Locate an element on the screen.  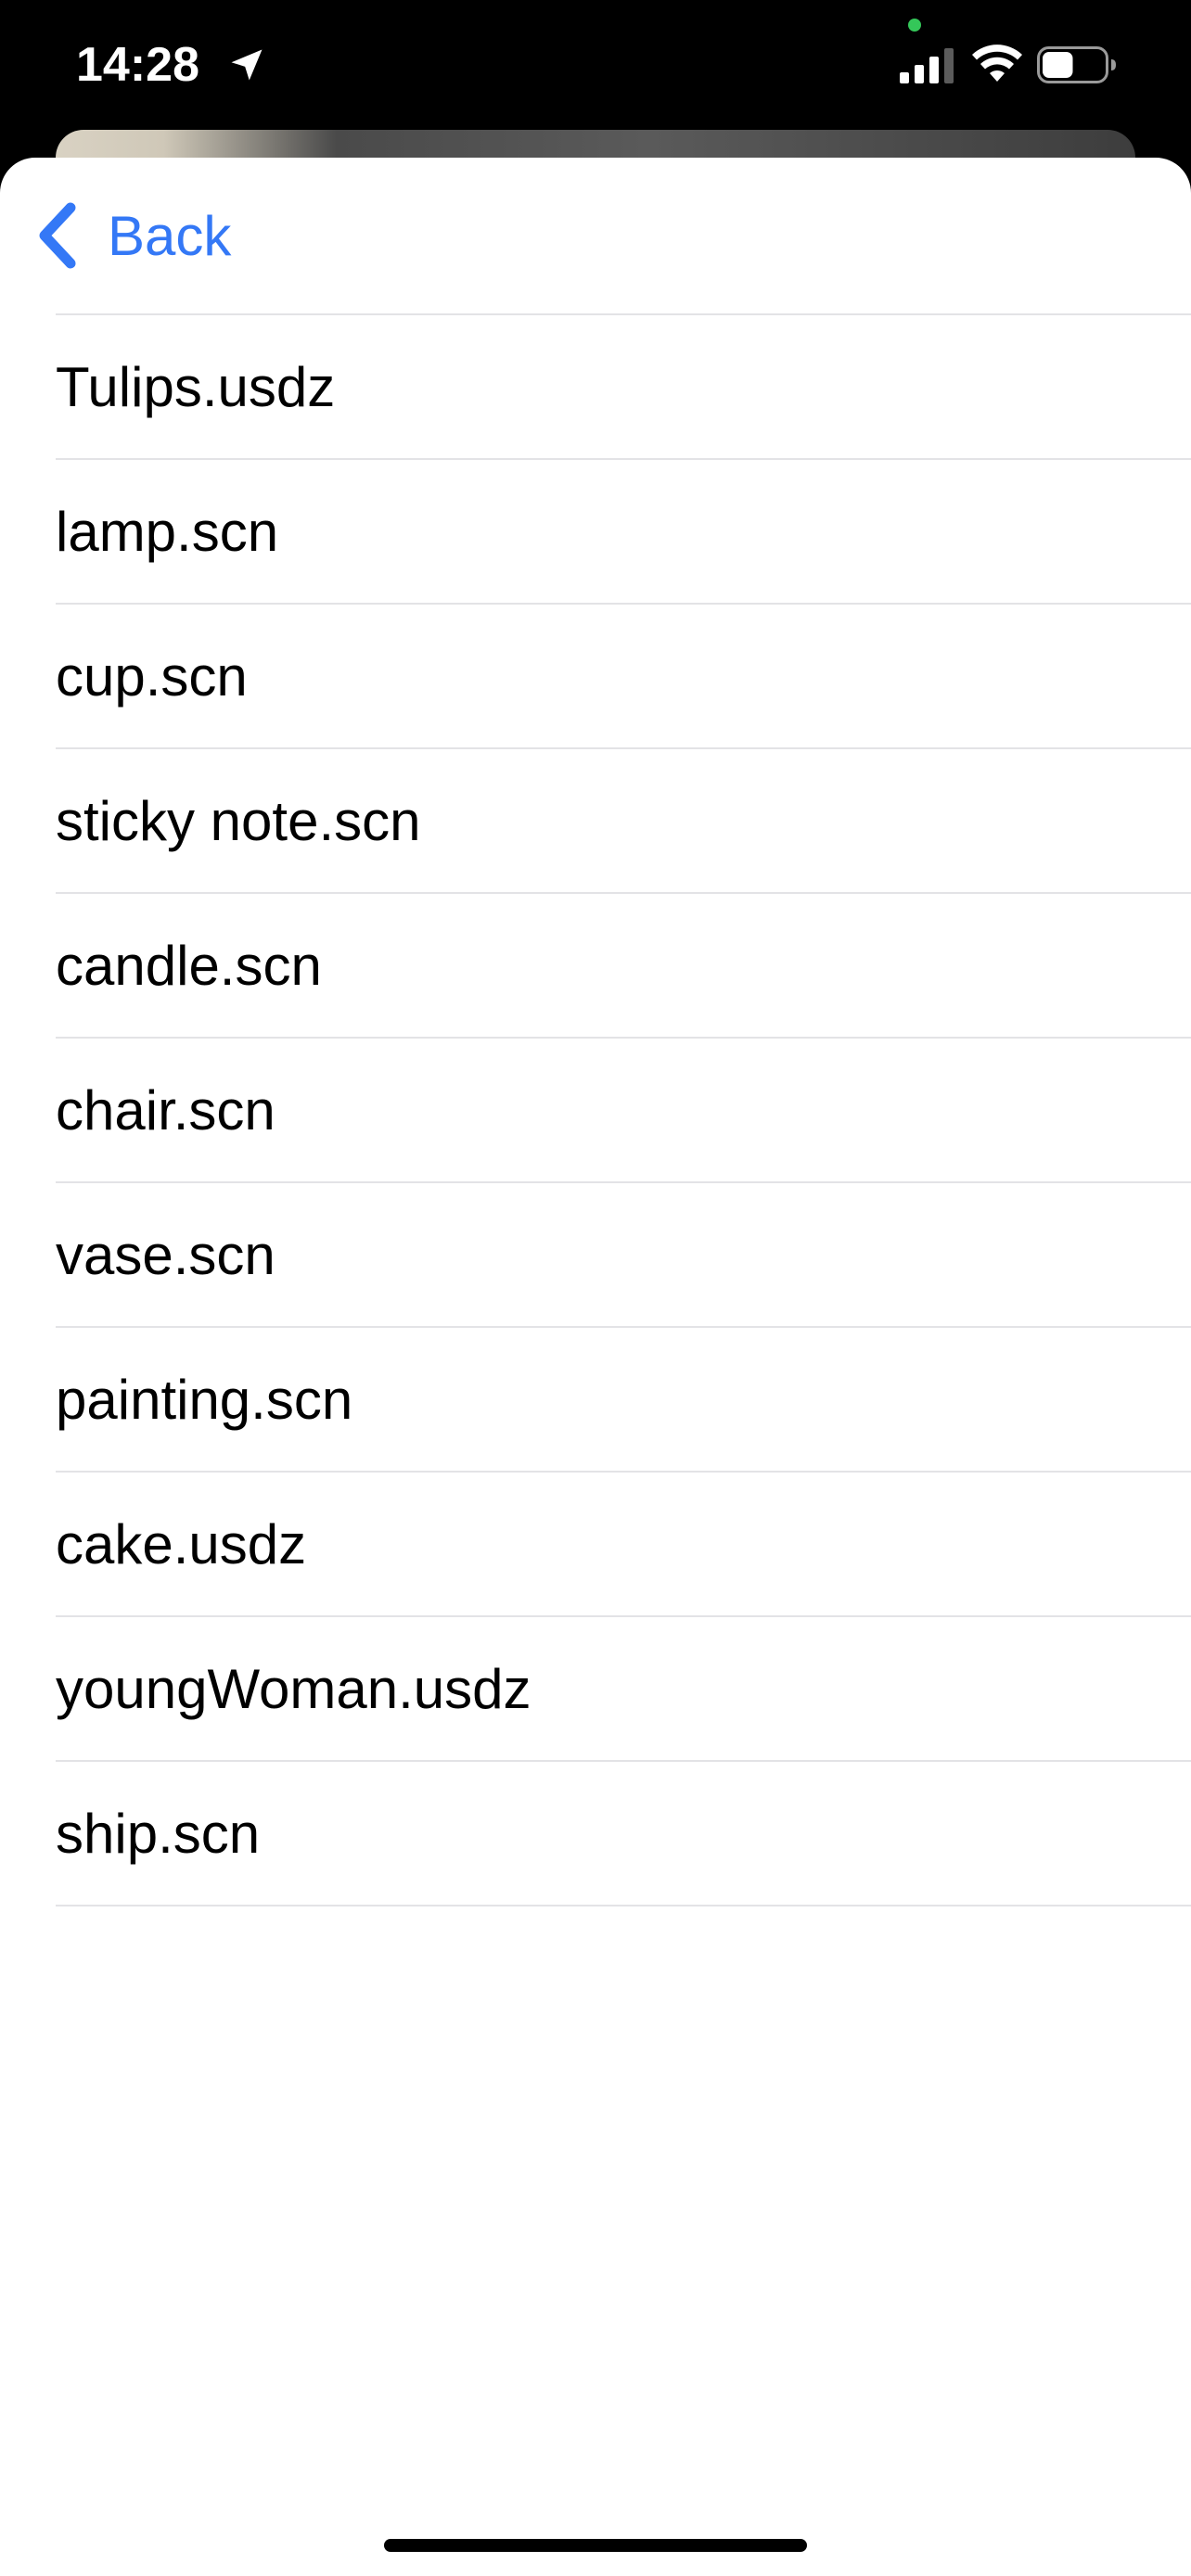
chevron-left-icon is located at coordinates (57, 235).